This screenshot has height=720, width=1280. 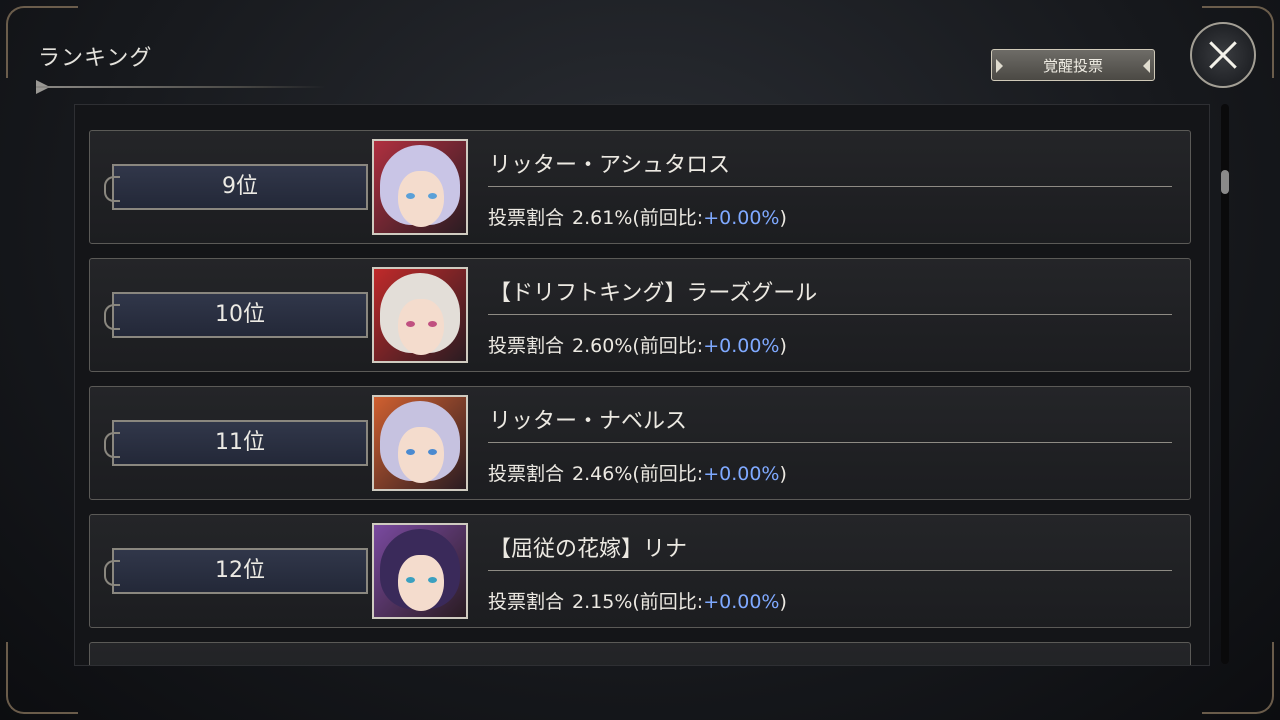 I want to click on vote-percentage: 2.61%, so click(x=602, y=218).